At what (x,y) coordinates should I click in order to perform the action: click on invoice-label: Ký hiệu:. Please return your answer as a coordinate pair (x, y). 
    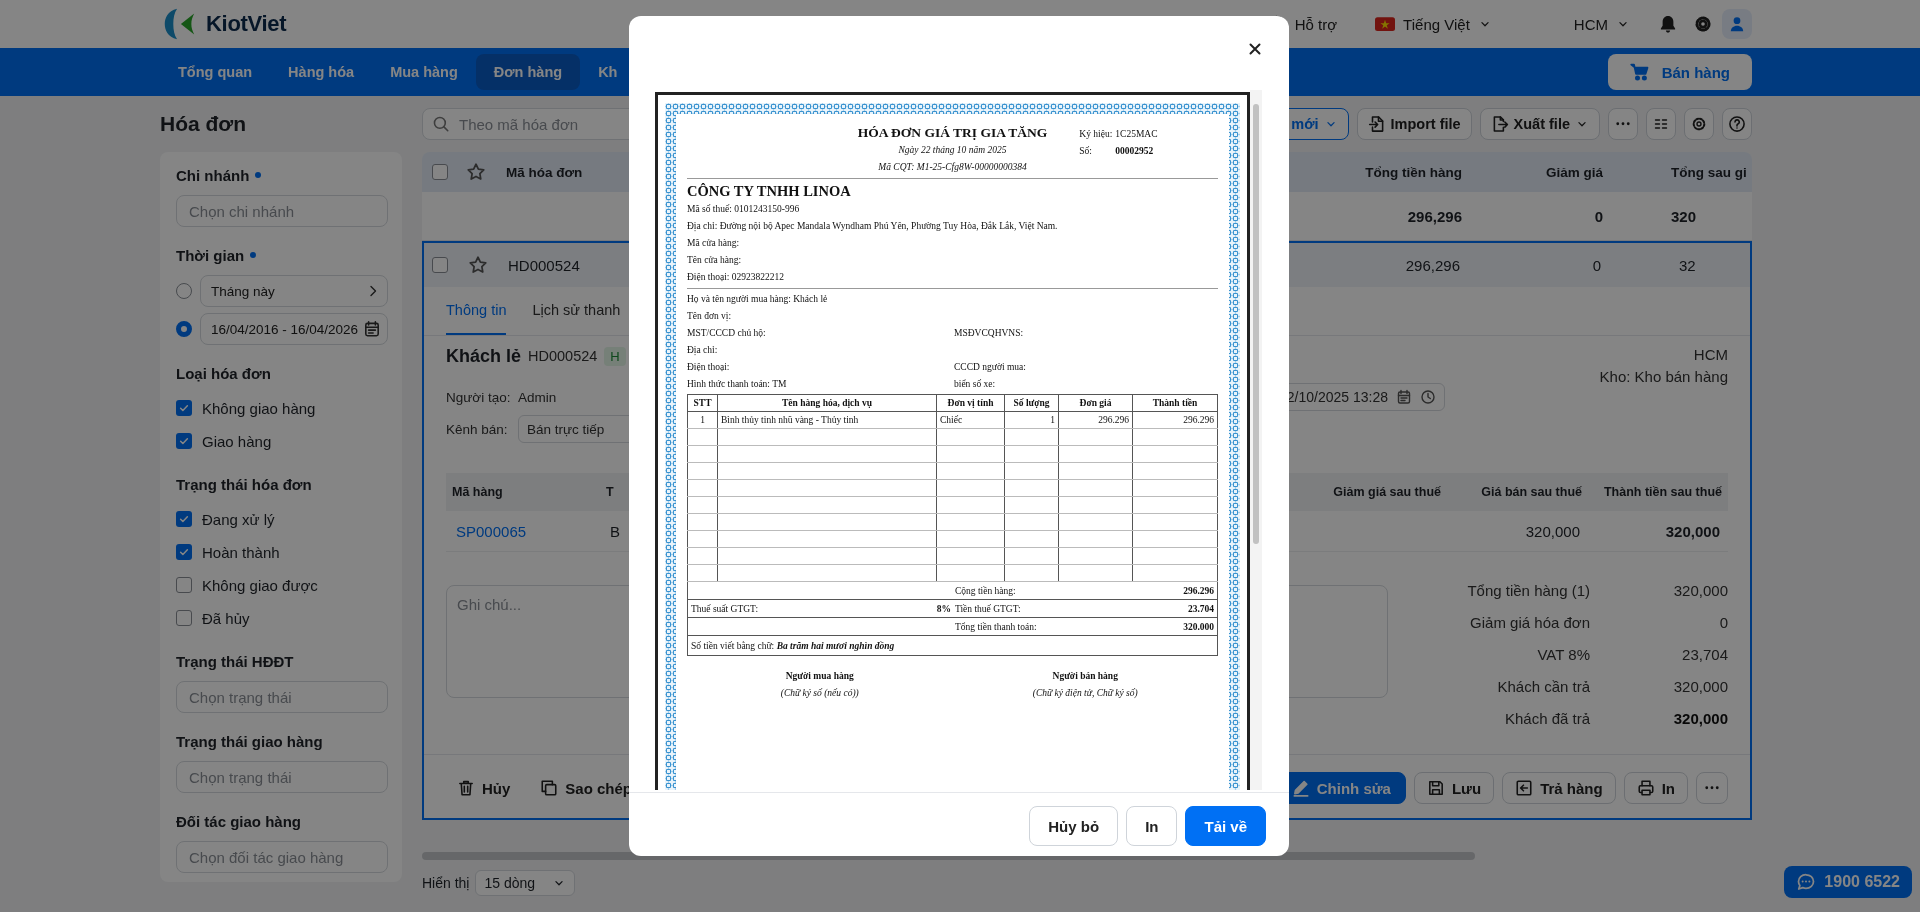
    Looking at the image, I should click on (1096, 134).